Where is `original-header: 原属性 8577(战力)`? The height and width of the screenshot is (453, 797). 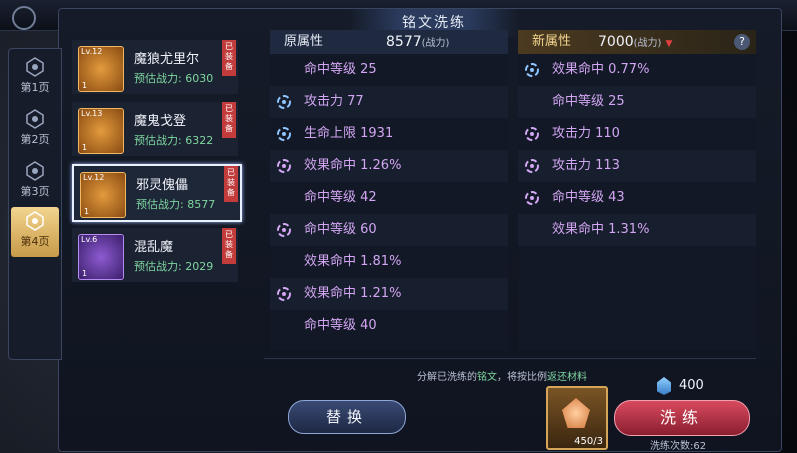
original-header: 原属性 8577(战力) is located at coordinates (389, 42).